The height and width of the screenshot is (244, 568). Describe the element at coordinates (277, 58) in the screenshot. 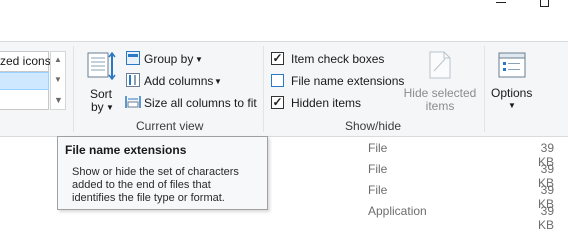

I see `item-check-boxes-checkbox: ✓` at that location.